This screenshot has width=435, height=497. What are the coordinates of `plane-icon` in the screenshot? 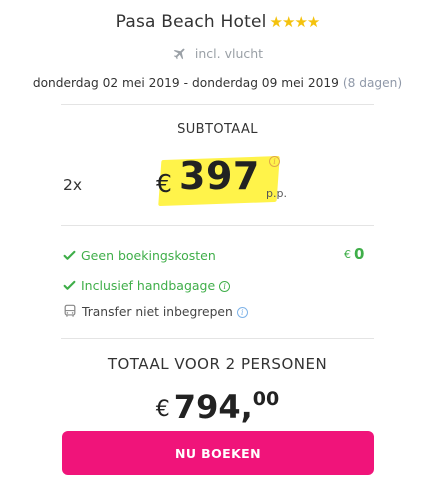 It's located at (180, 55).